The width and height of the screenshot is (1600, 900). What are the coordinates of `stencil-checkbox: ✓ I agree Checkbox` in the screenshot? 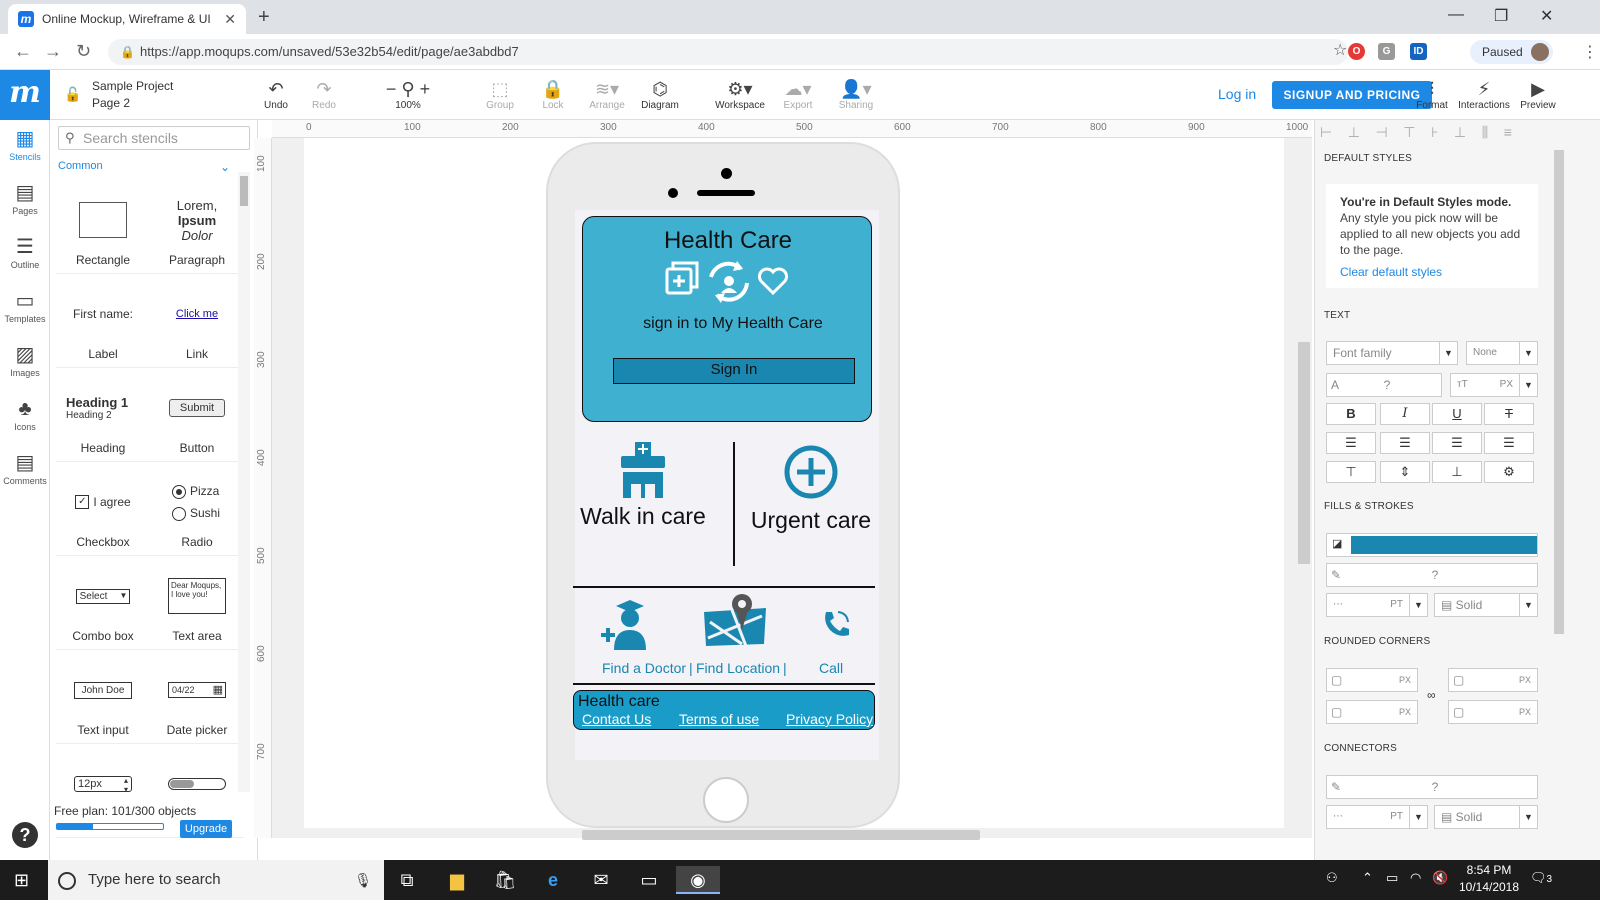 It's located at (103, 509).